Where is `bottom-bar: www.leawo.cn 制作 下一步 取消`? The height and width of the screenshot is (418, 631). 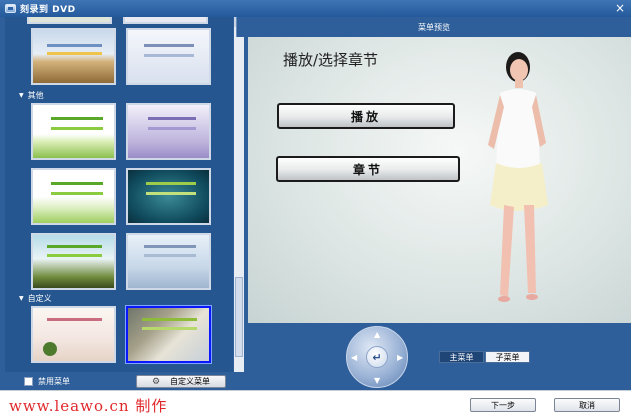
bottom-bar: www.leawo.cn 制作 下一步 取消 is located at coordinates (315, 404).